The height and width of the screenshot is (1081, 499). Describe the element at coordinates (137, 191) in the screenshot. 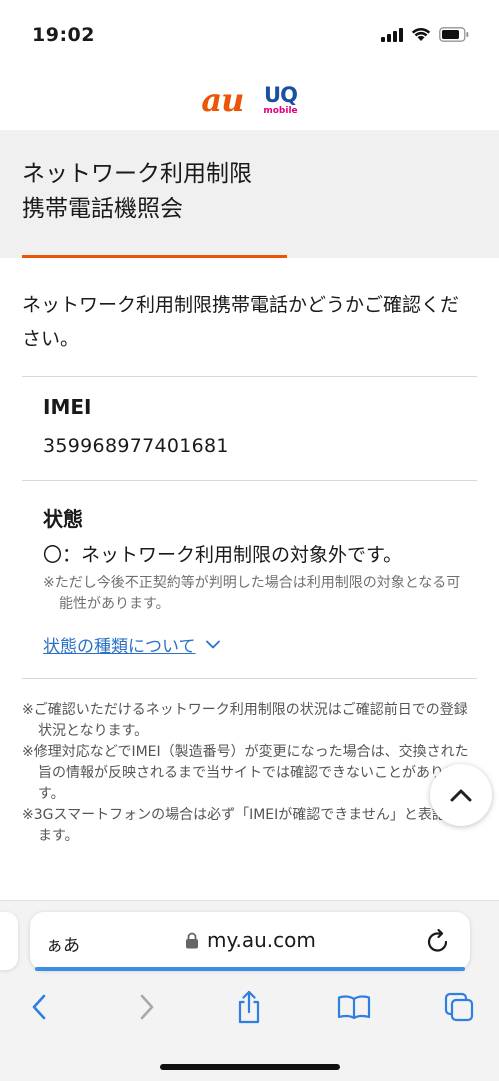

I see `page-title: ネットワーク利用制限 携帯電話機照会` at that location.